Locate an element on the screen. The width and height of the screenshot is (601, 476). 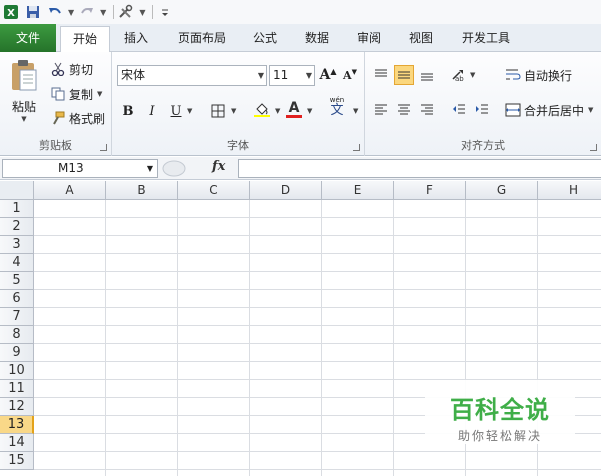
customize-icon is located at coordinates (165, 12).